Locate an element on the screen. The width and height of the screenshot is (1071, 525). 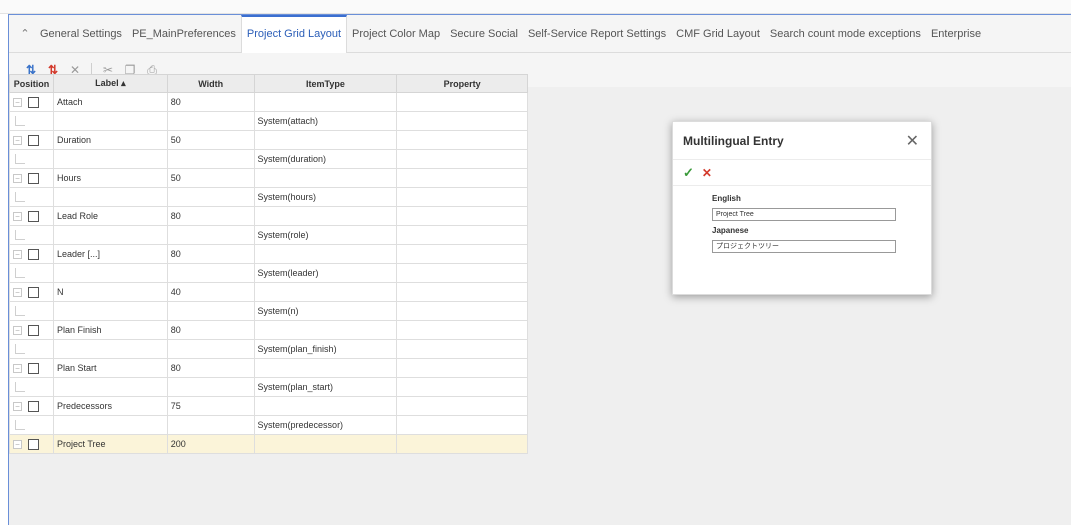
grid-row-field: − Project Tree 200 is located at coordinates (268, 444).